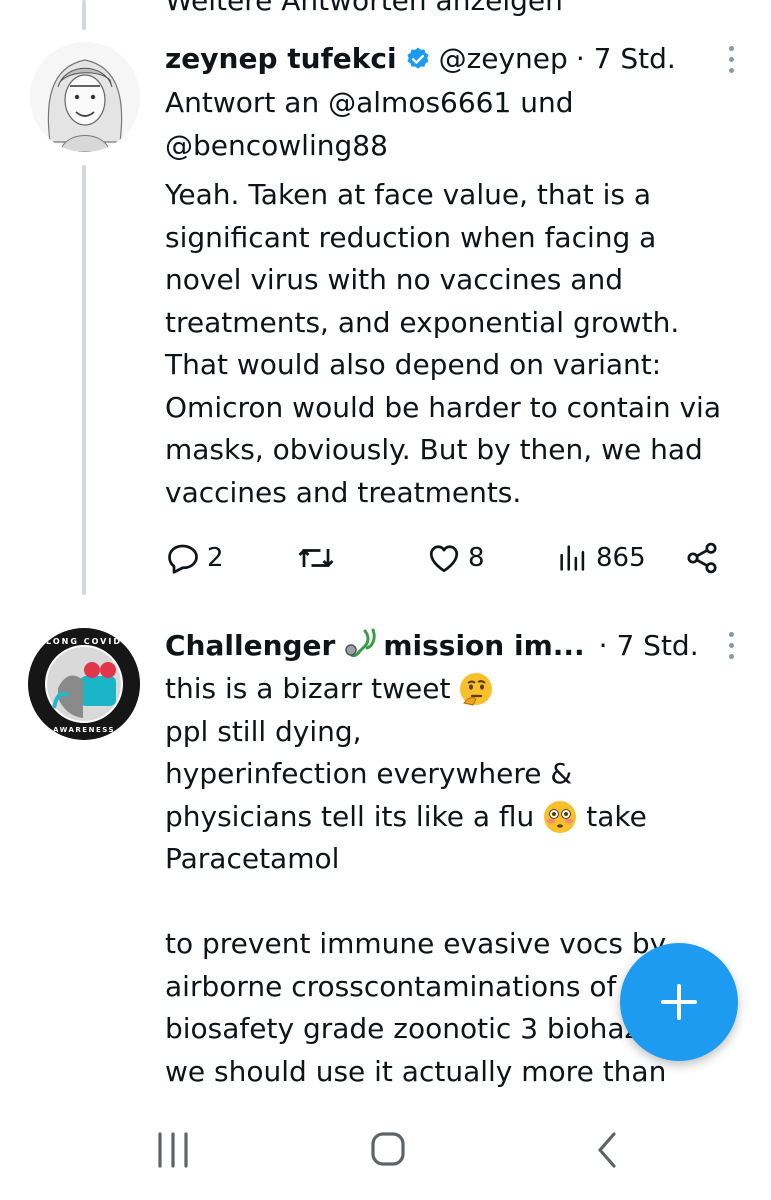 The height and width of the screenshot is (1200, 771). I want to click on views-count: 865, so click(621, 558).